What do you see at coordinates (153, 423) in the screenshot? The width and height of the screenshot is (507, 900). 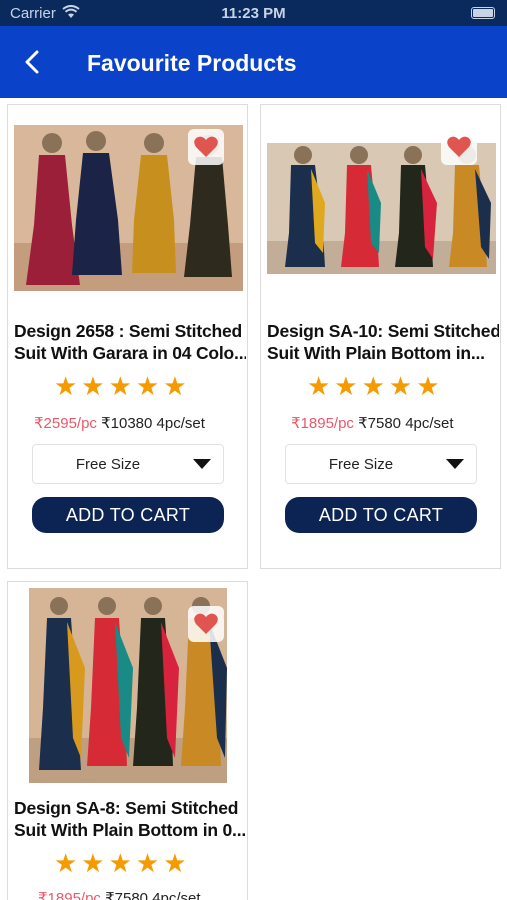 I see `set-price: ₹10380 4pc/set` at bounding box center [153, 423].